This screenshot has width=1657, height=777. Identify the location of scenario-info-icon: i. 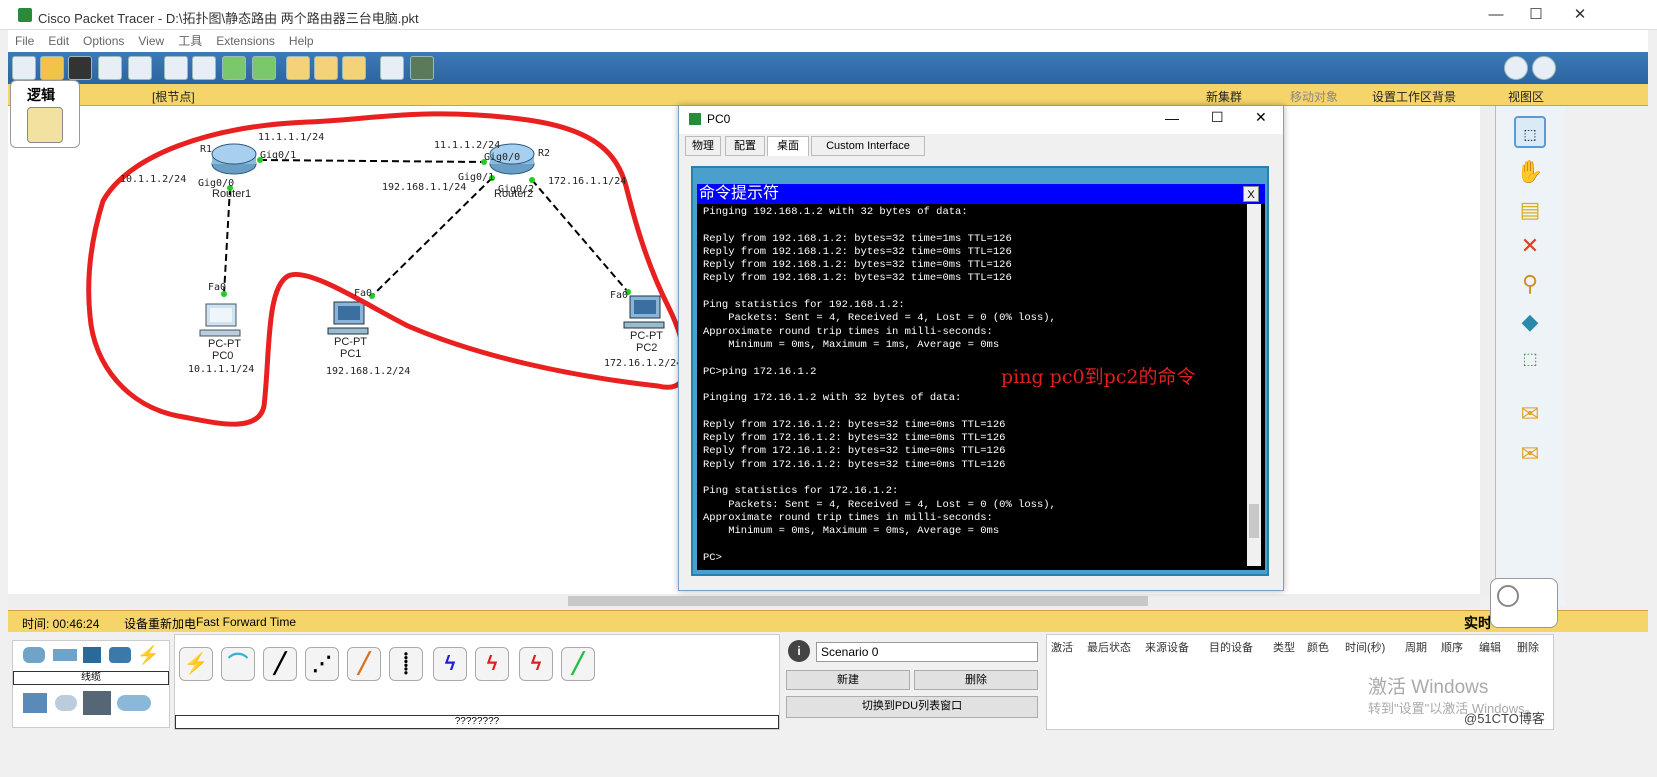
(799, 651).